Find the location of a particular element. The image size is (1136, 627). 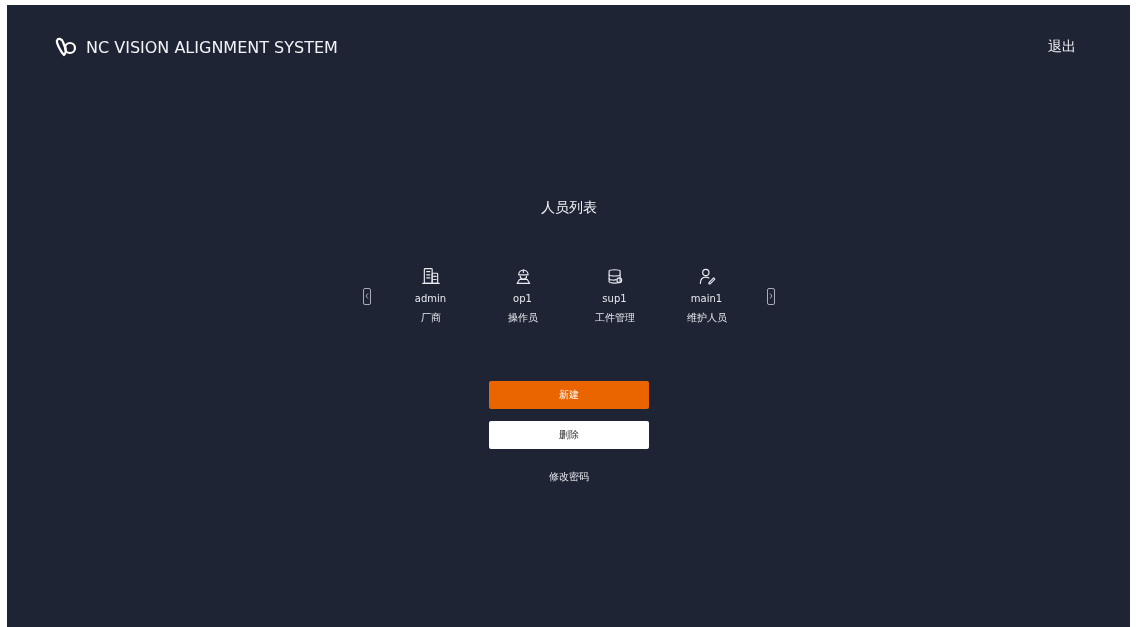

logo-icon is located at coordinates (66, 47).